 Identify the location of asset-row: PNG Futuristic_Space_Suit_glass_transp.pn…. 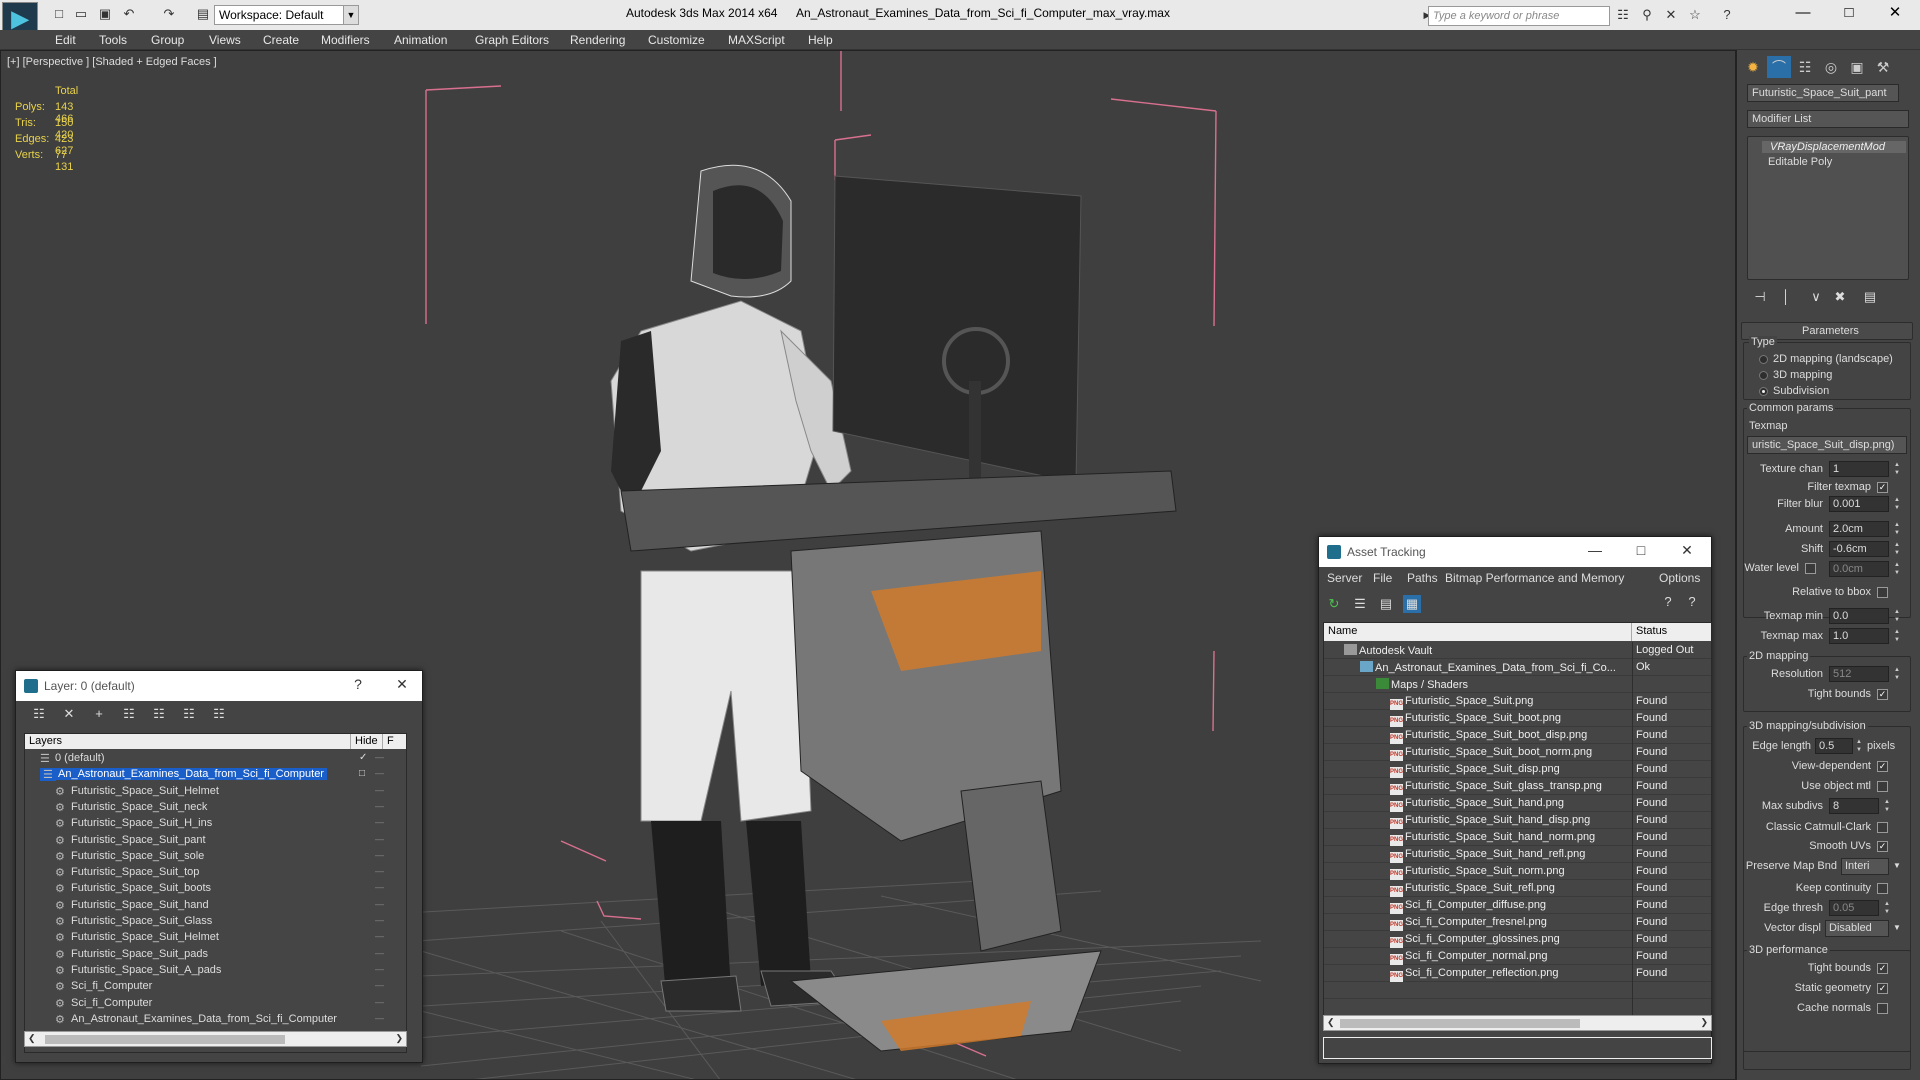
(1517, 786).